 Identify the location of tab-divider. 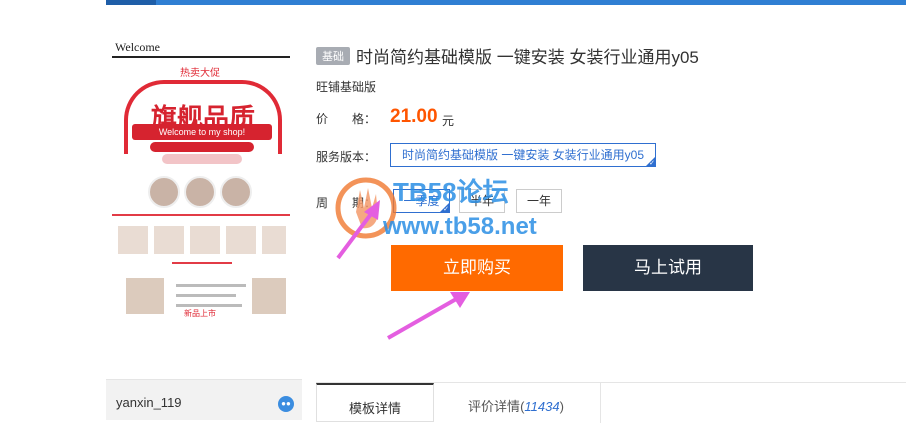
(600, 403).